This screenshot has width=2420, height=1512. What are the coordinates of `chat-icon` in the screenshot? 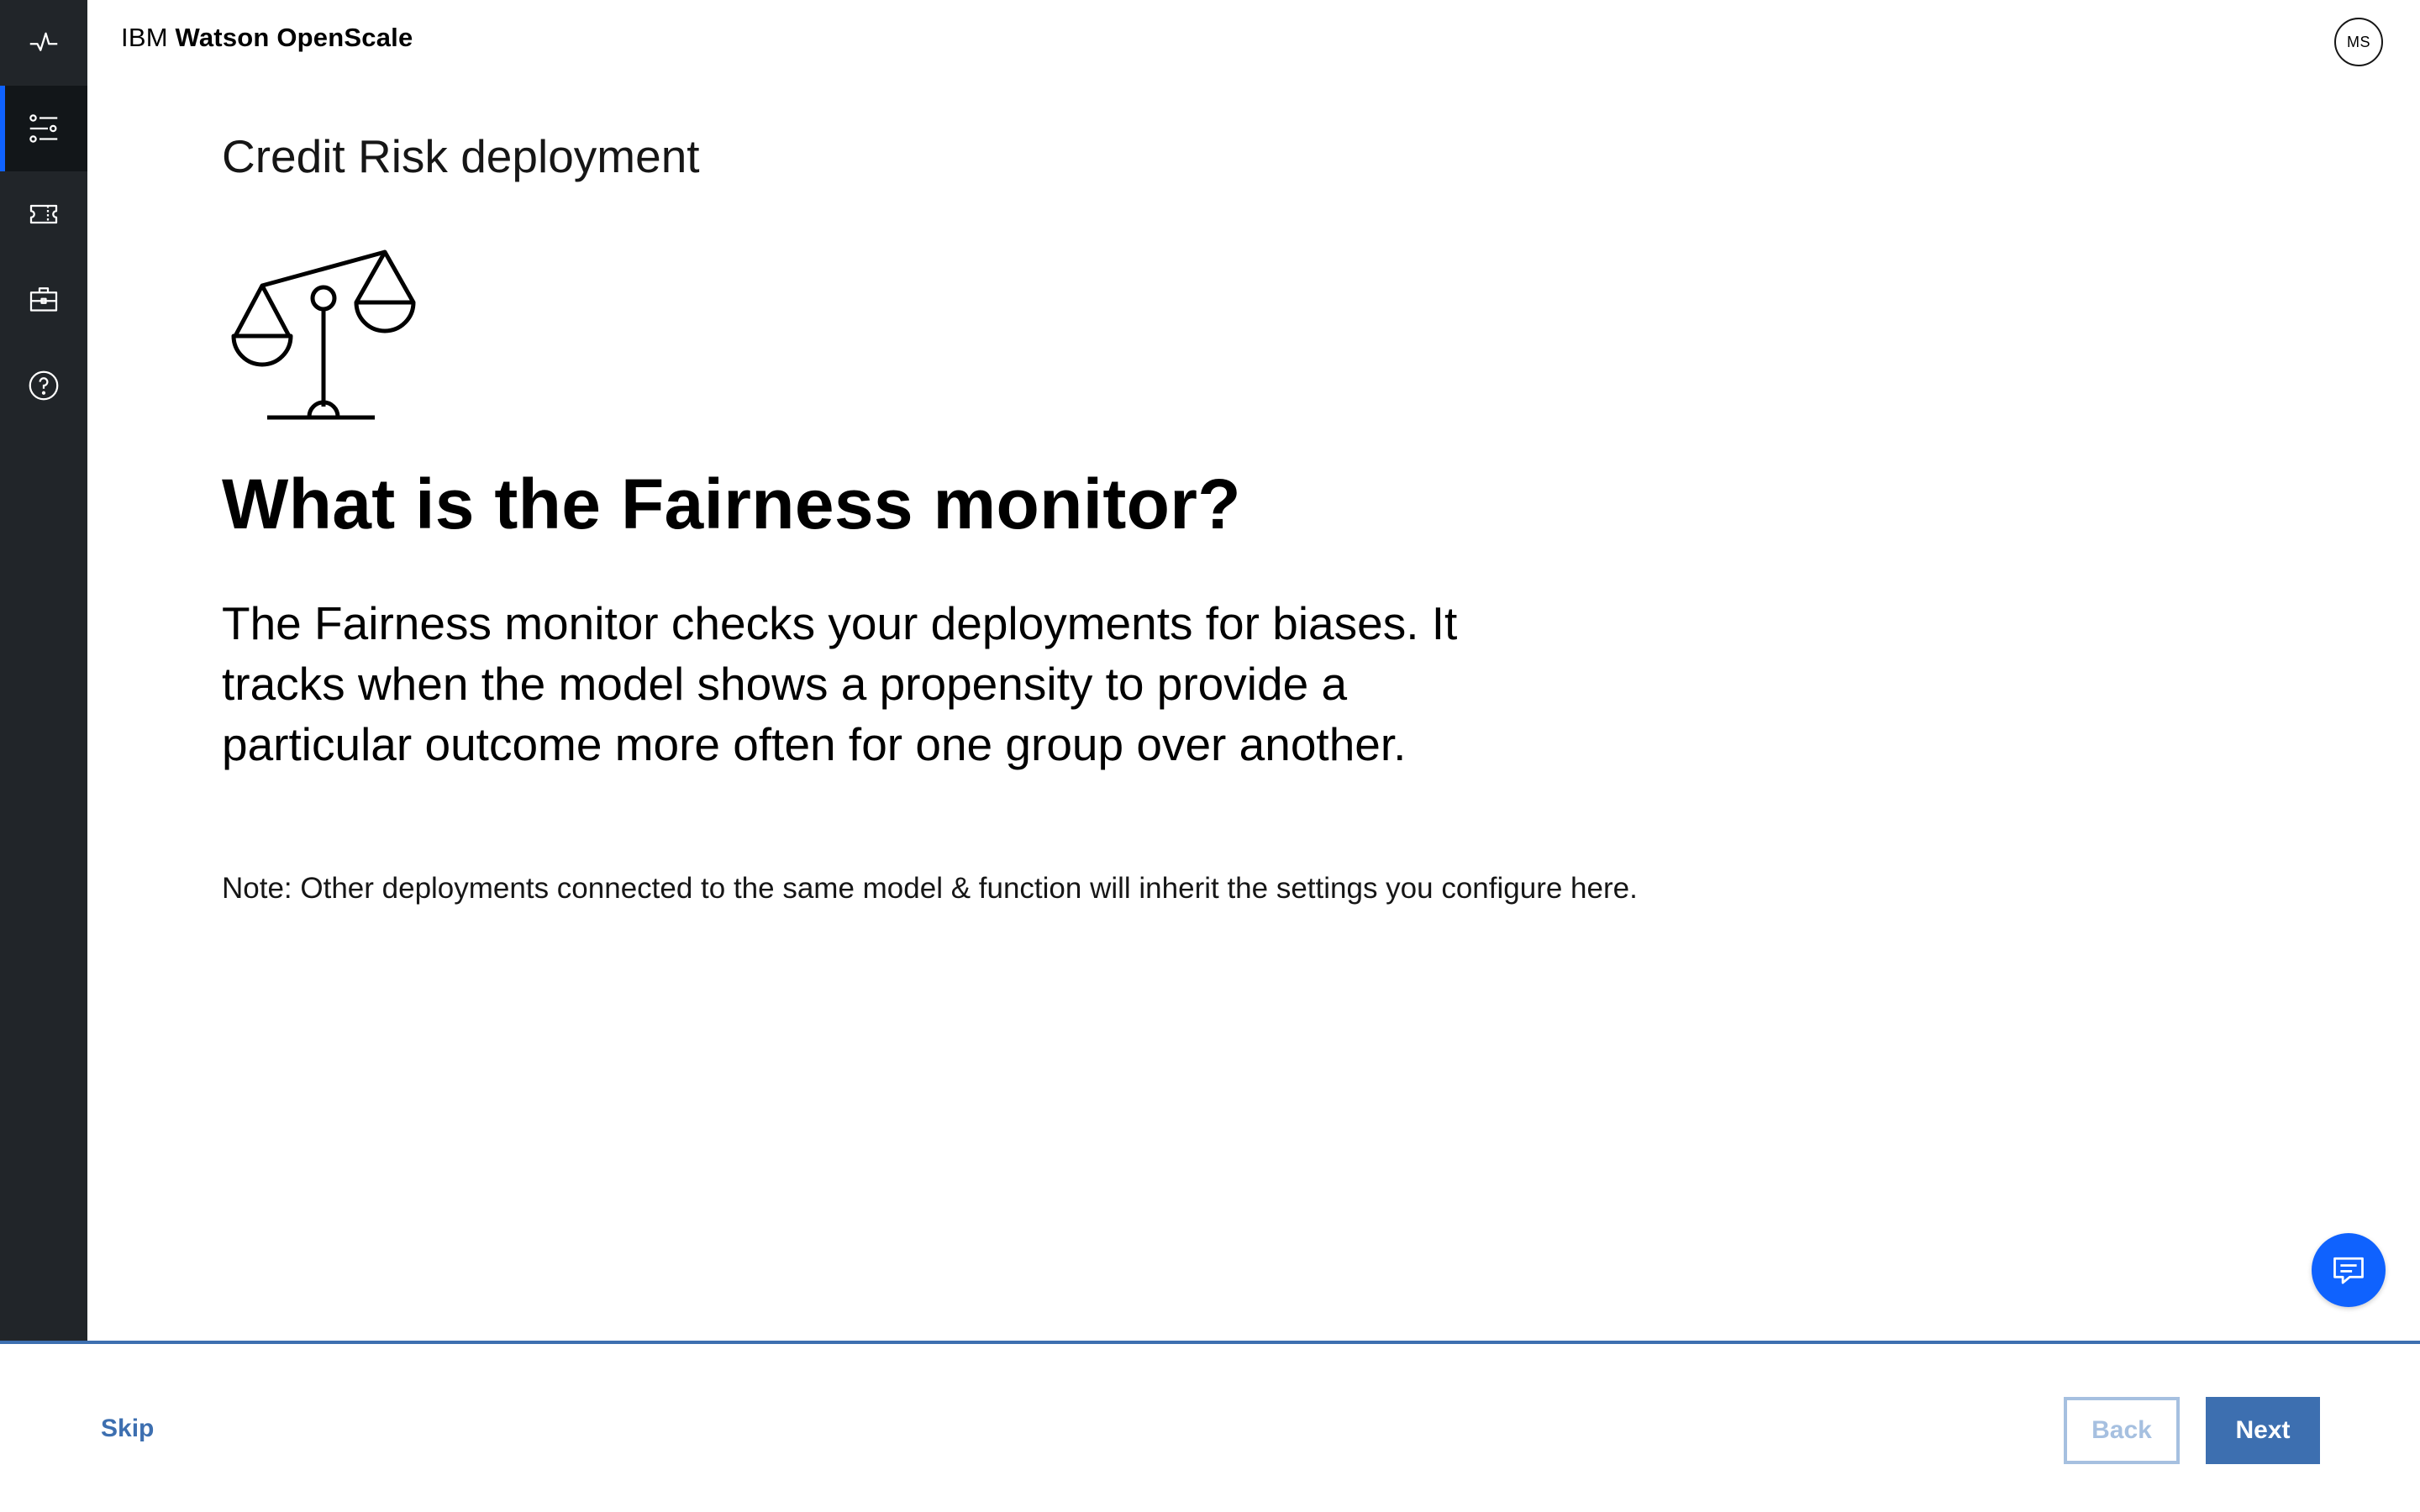 It's located at (2348, 1270).